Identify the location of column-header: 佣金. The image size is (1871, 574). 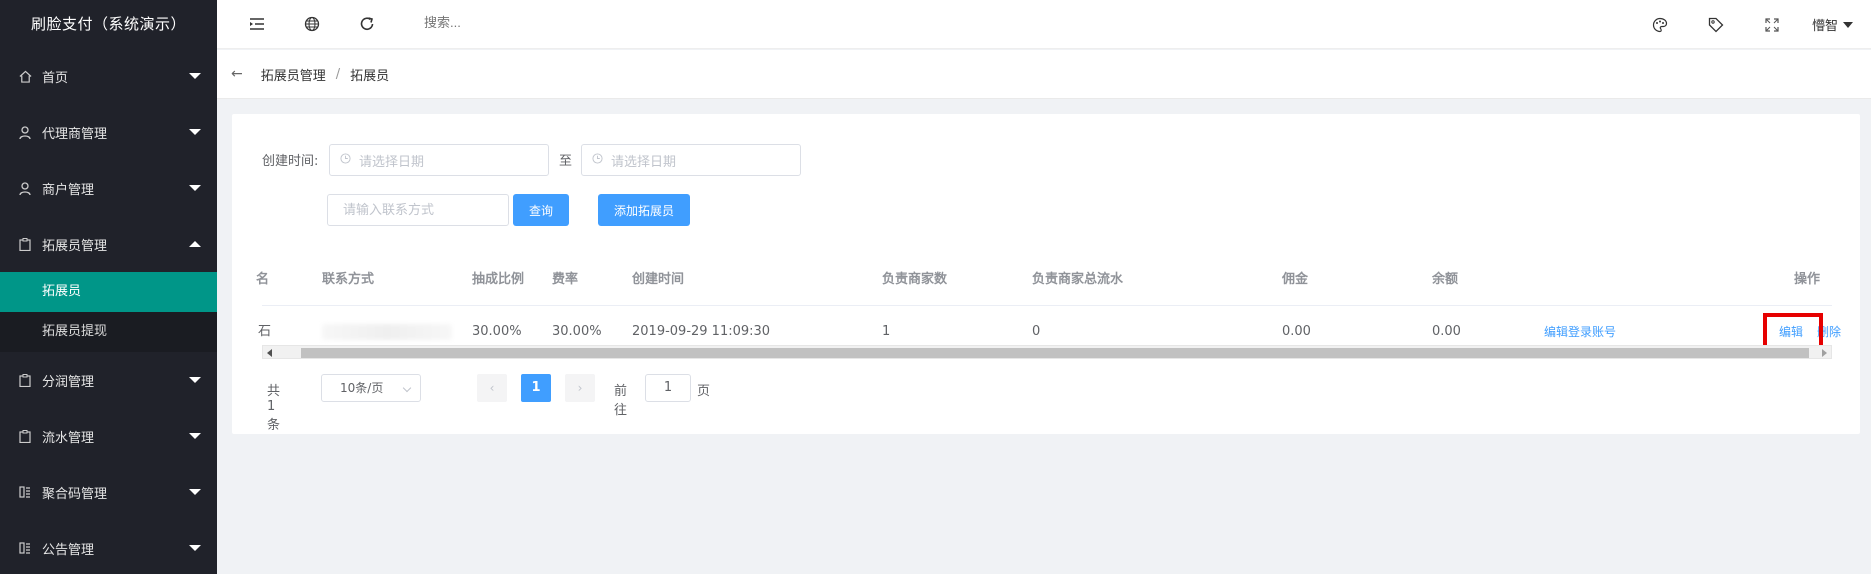
(1295, 279).